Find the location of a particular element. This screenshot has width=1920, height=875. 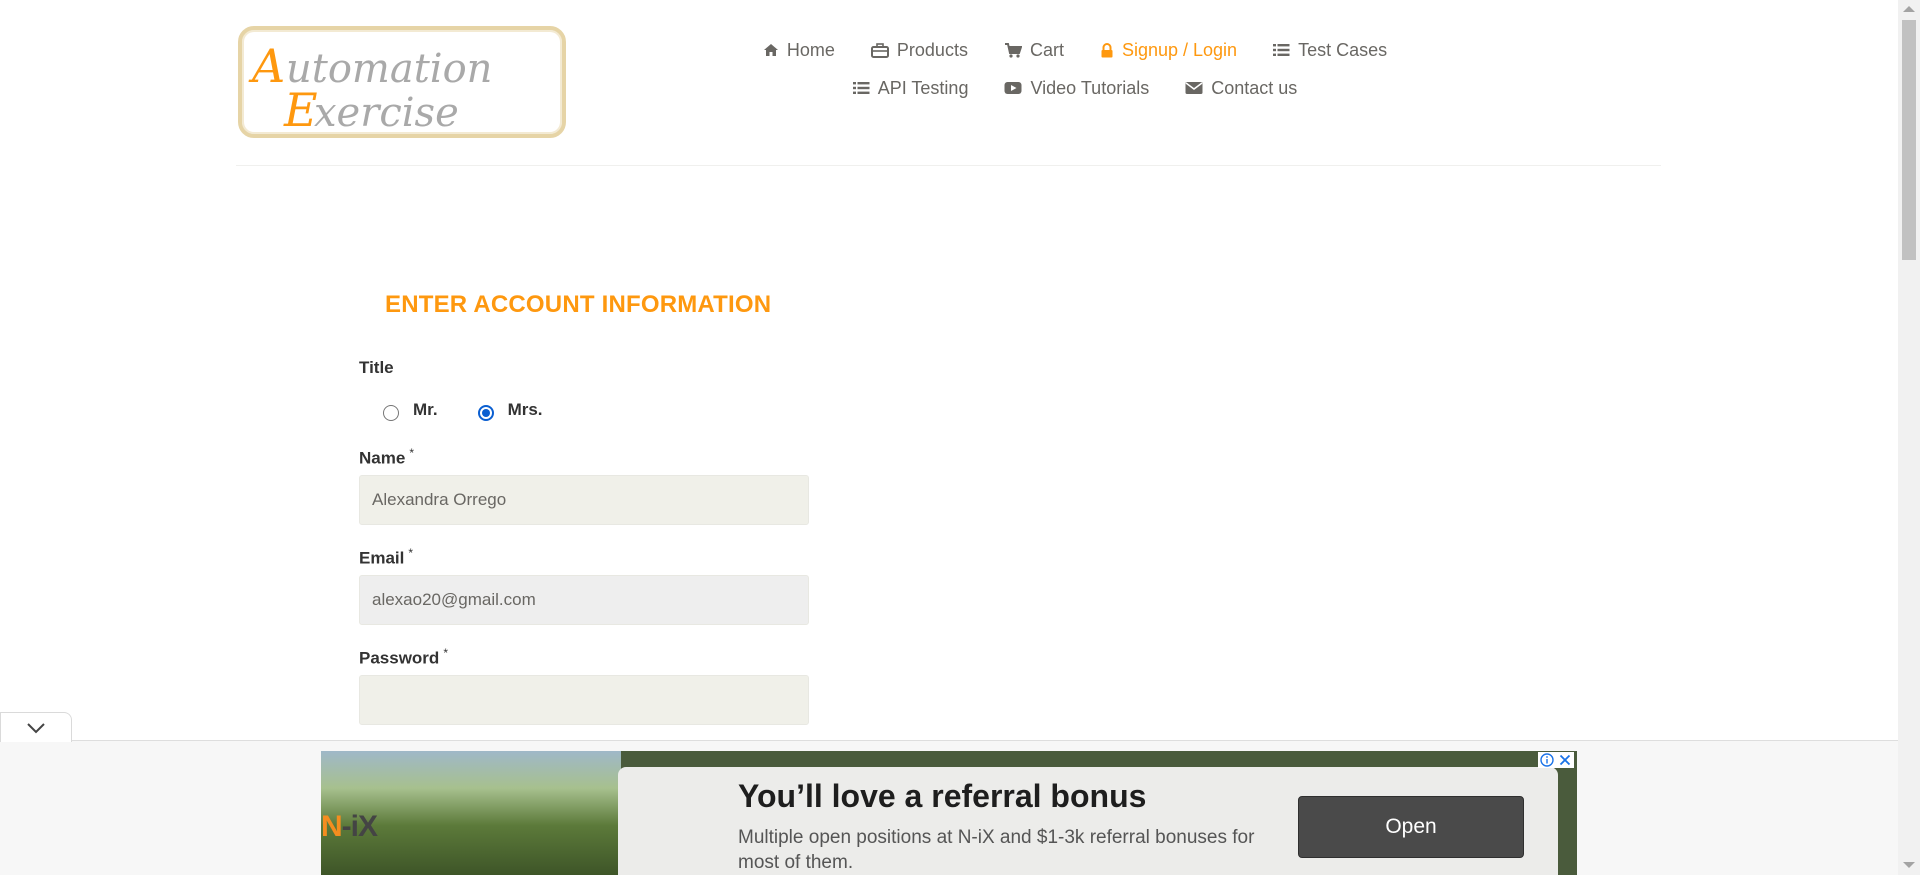

nav-cart: Cart is located at coordinates (1034, 50).